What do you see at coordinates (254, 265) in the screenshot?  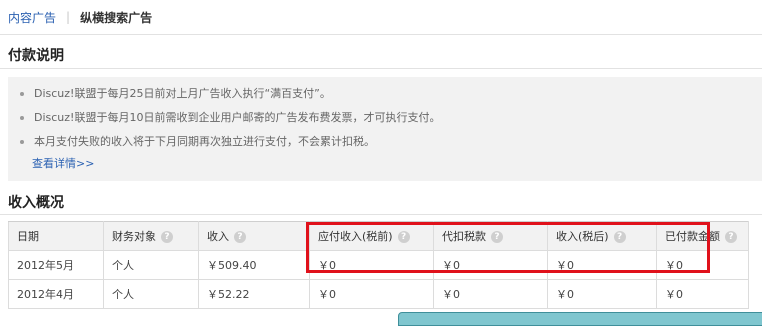 I see `cell-income: ￥509.40` at bounding box center [254, 265].